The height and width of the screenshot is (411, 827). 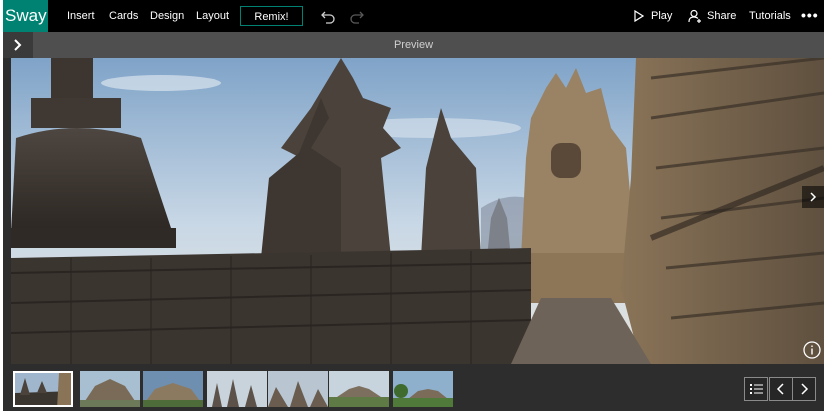 What do you see at coordinates (695, 16) in the screenshot?
I see `share-icon` at bounding box center [695, 16].